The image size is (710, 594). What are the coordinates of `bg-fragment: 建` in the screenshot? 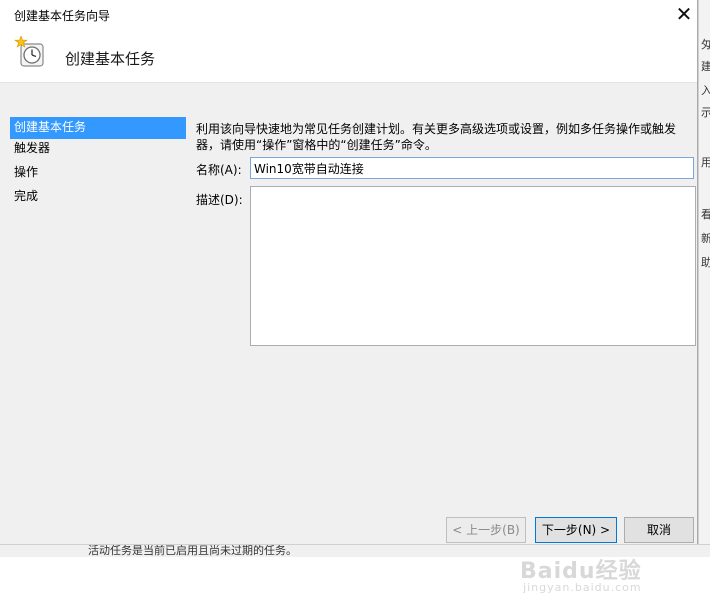 It's located at (705, 66).